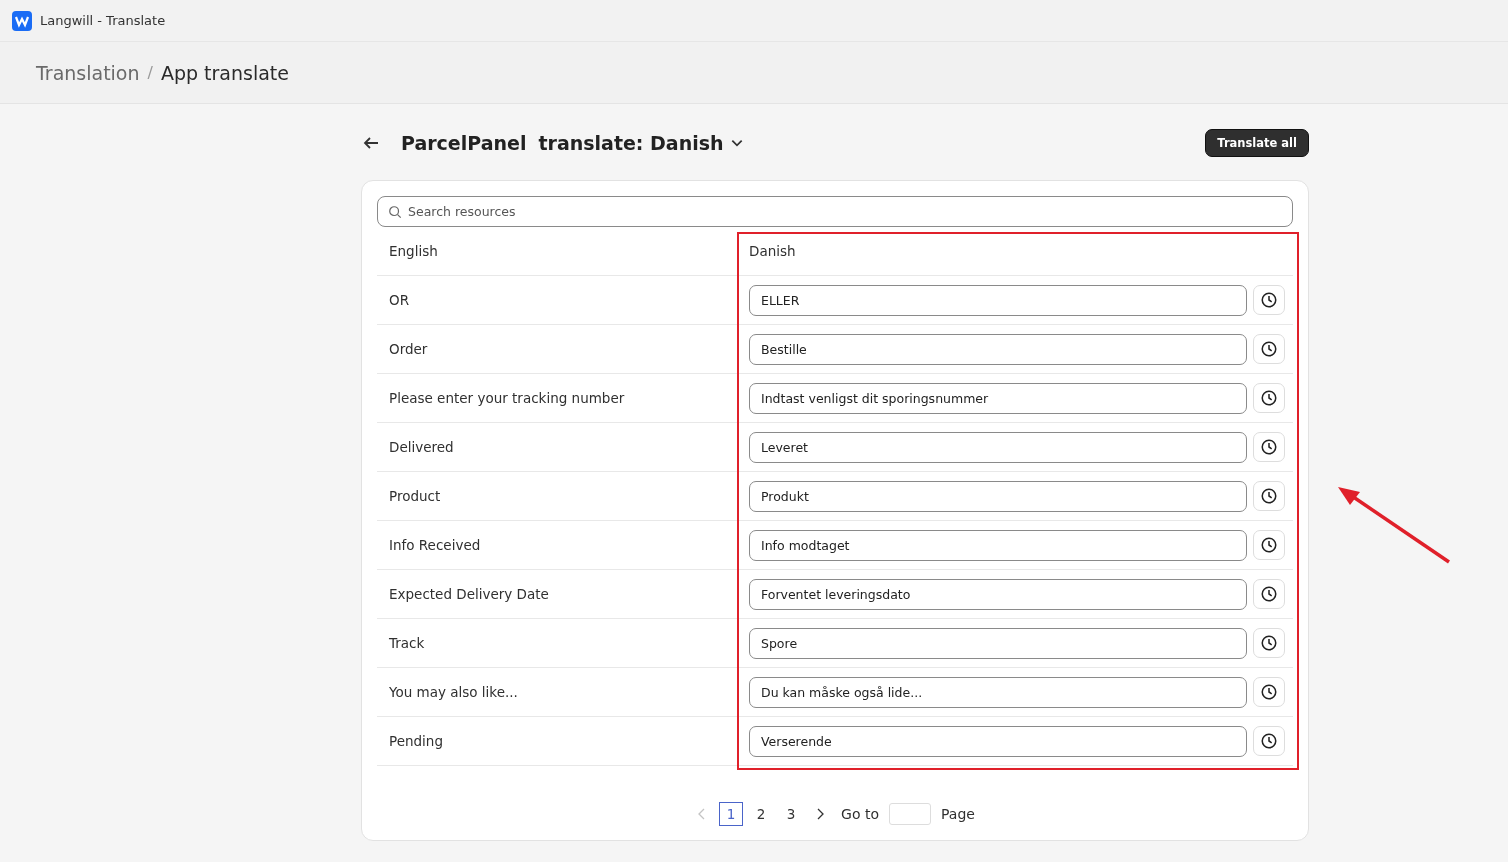  Describe the element at coordinates (464, 143) in the screenshot. I see `app-name: ParcelPanel` at that location.